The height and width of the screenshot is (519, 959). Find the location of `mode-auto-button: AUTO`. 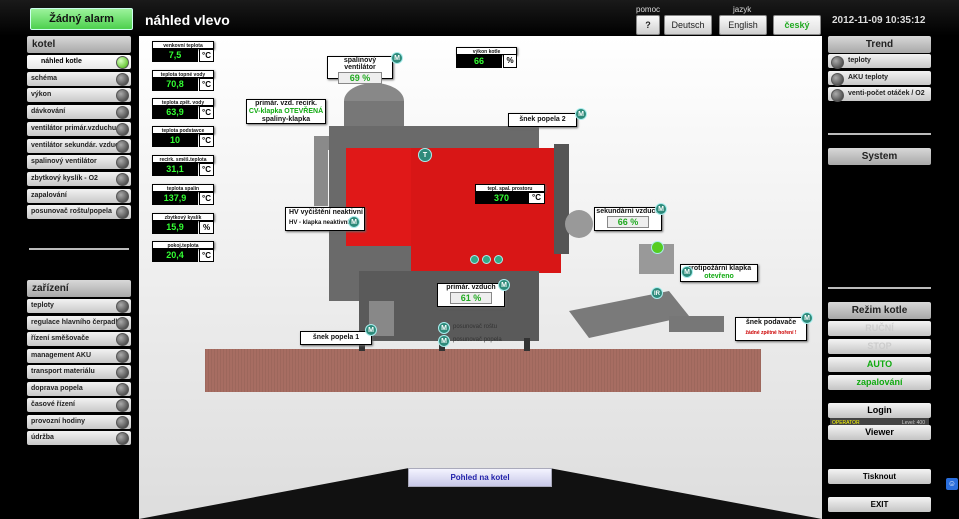

mode-auto-button: AUTO is located at coordinates (879, 364).